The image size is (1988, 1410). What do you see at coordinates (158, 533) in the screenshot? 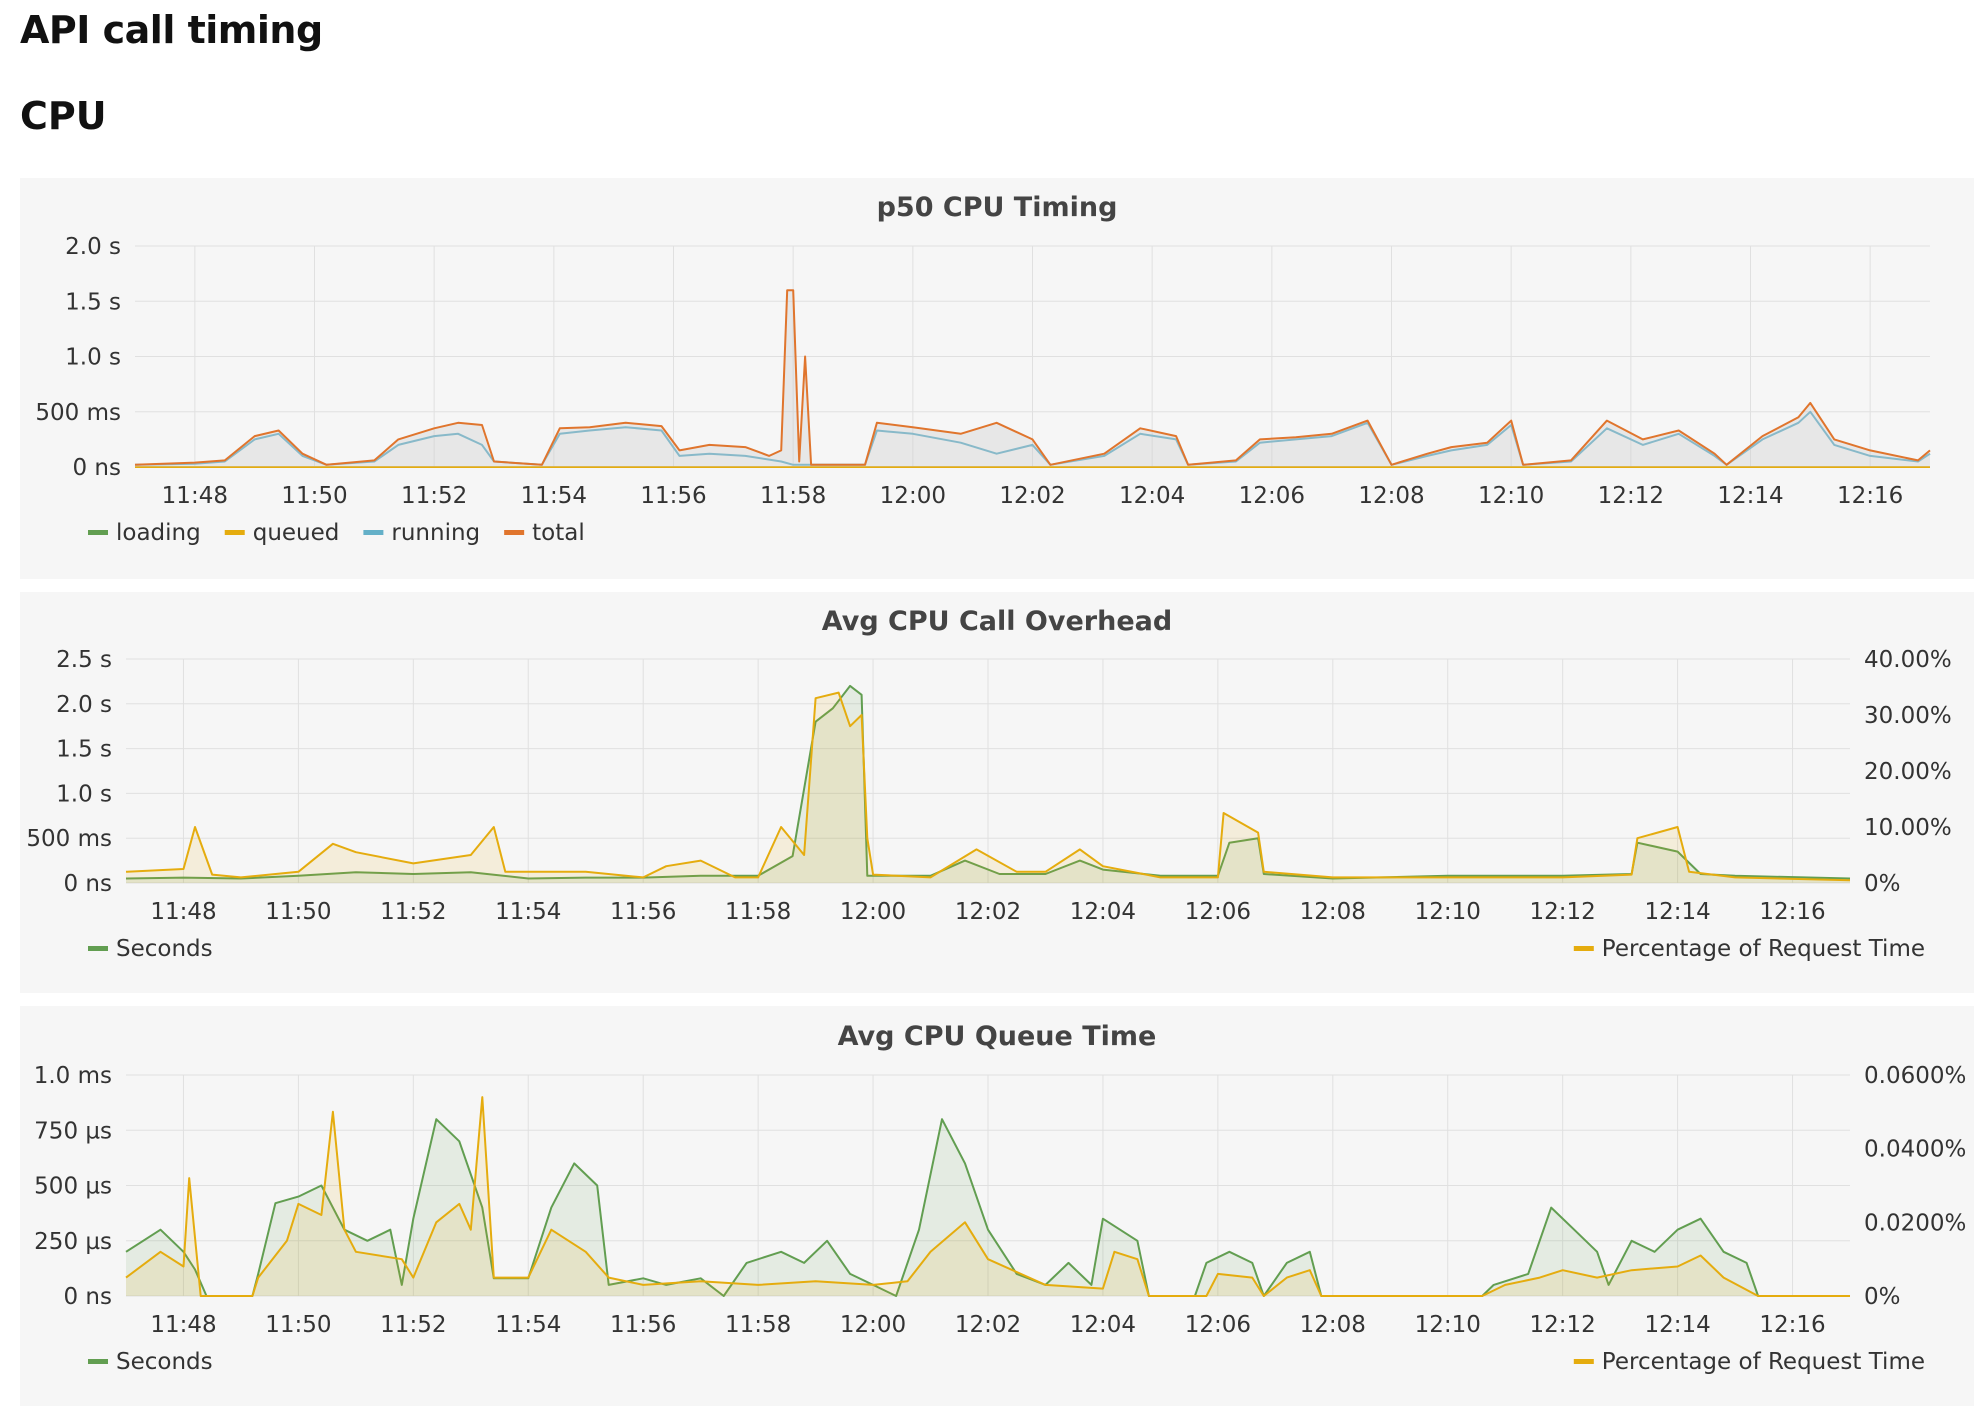
I see `legend-label-loading: loading` at bounding box center [158, 533].